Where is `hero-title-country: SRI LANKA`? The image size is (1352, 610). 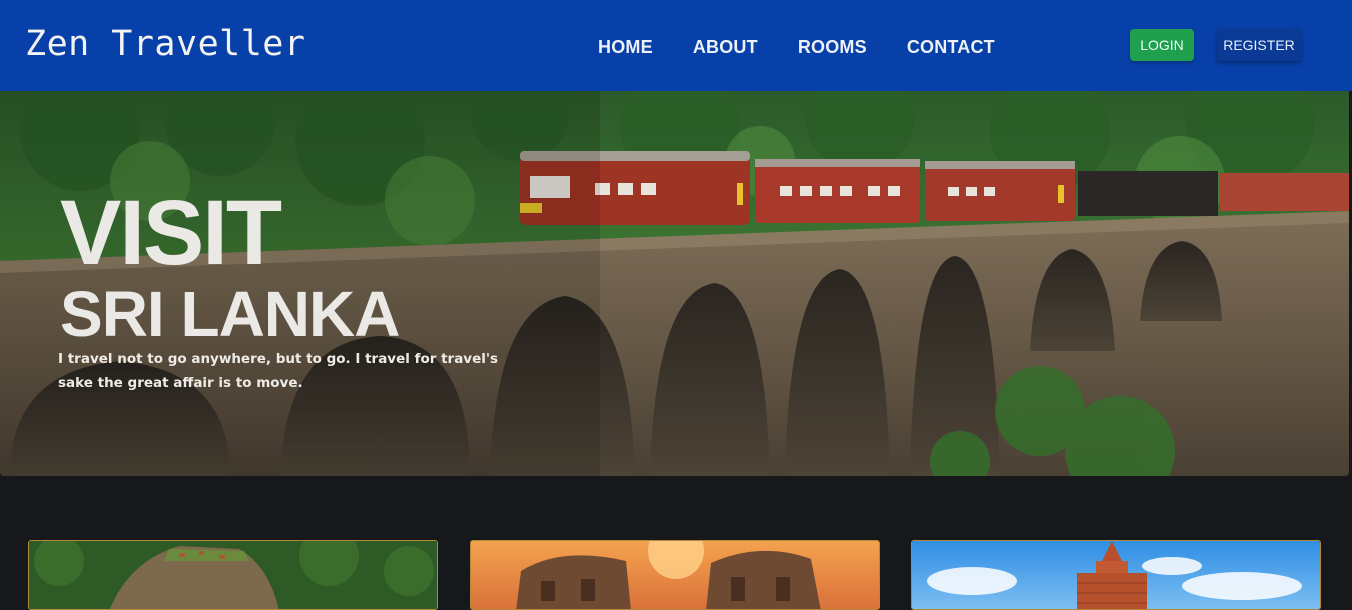 hero-title-country: SRI LANKA is located at coordinates (230, 314).